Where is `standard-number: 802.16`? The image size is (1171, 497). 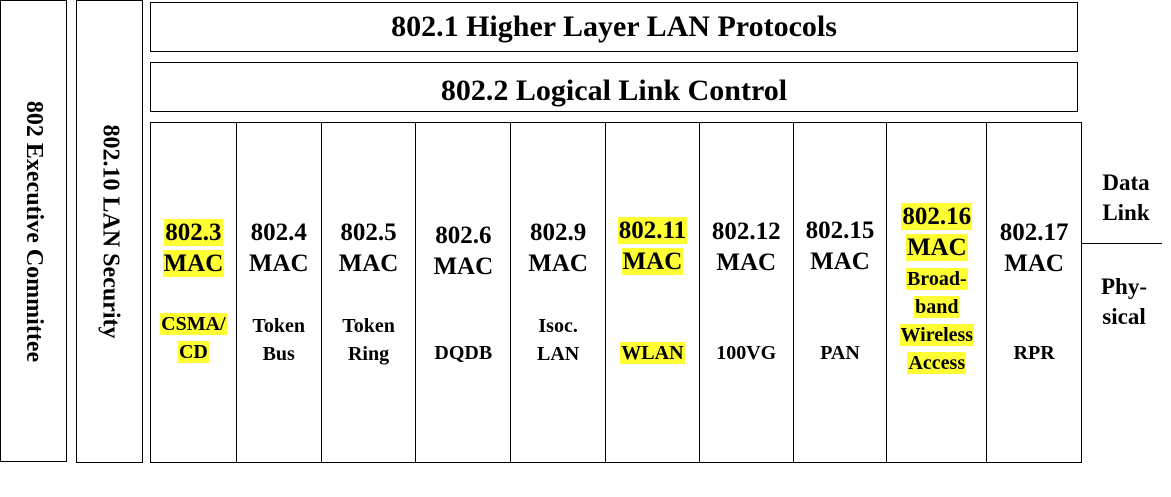
standard-number: 802.16 is located at coordinates (936, 216).